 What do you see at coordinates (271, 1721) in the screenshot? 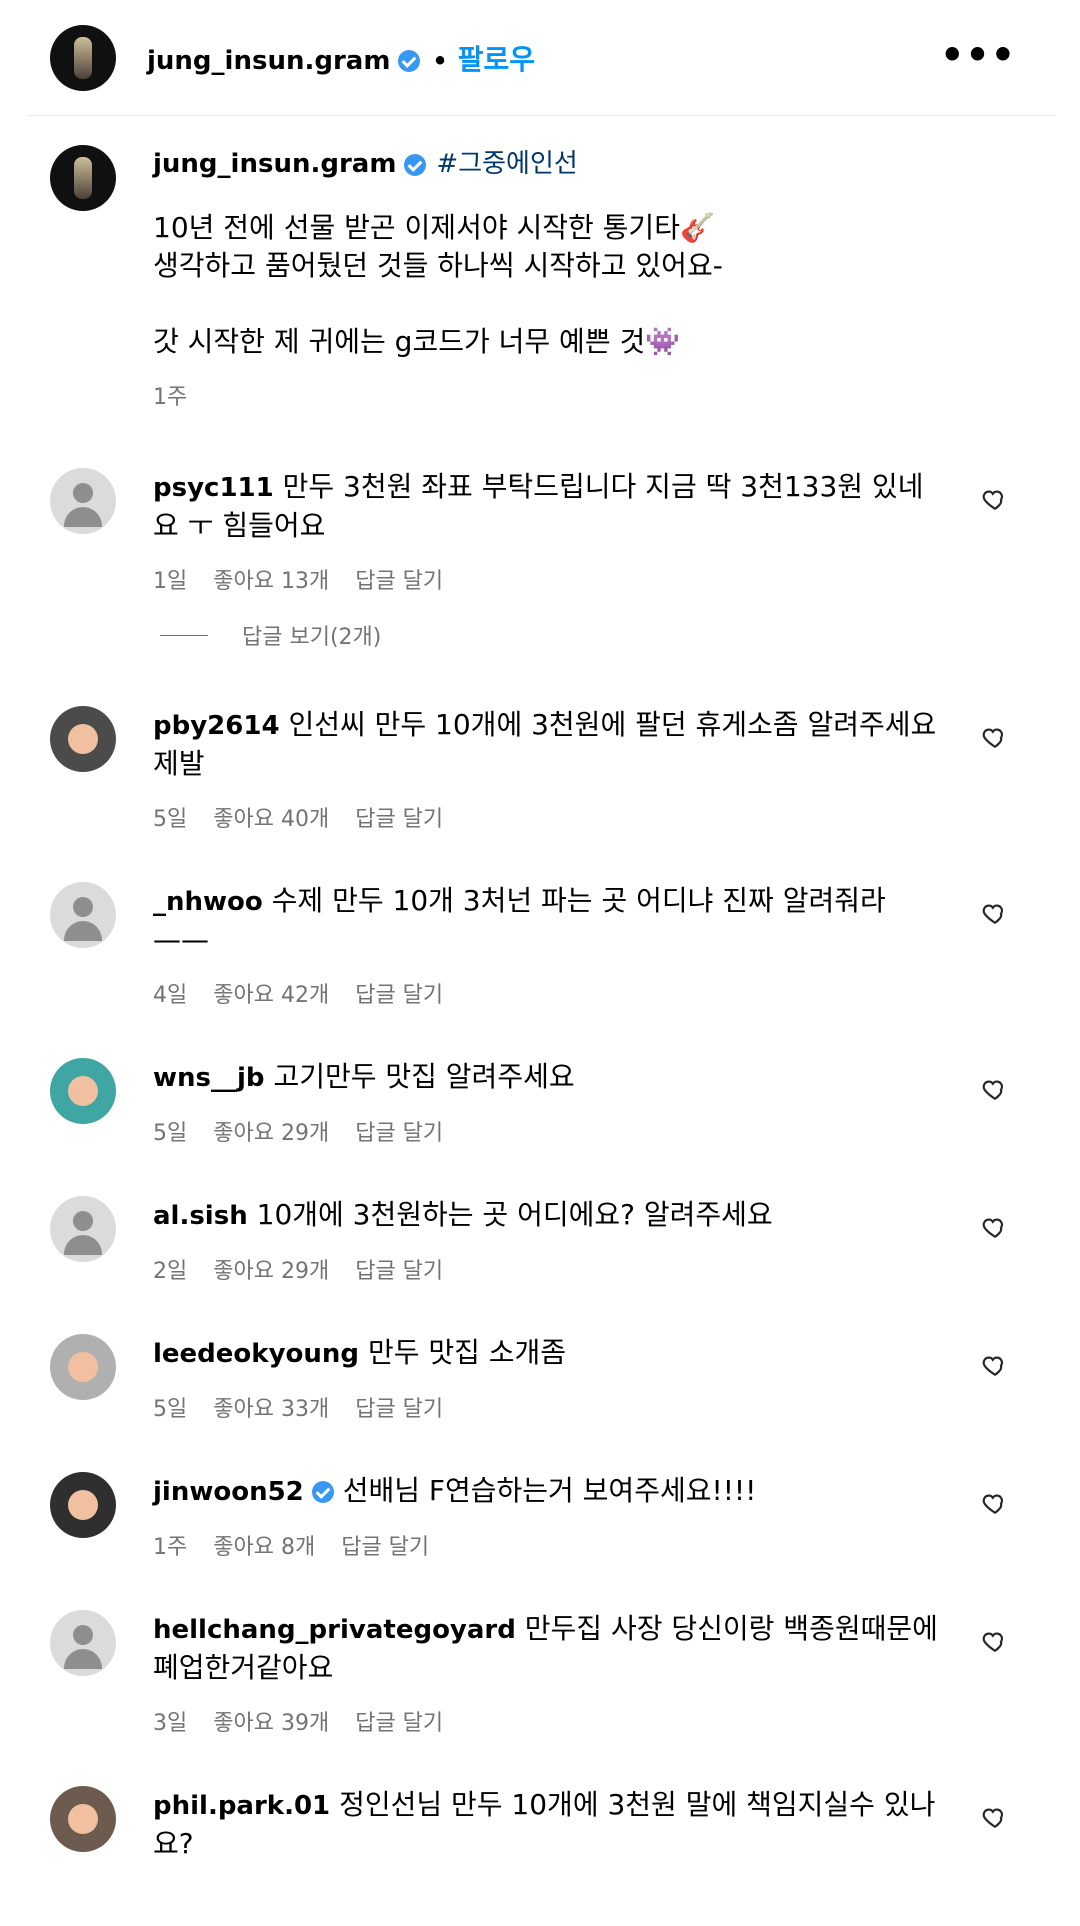
I see `comment-likes: 좋아요 39개` at bounding box center [271, 1721].